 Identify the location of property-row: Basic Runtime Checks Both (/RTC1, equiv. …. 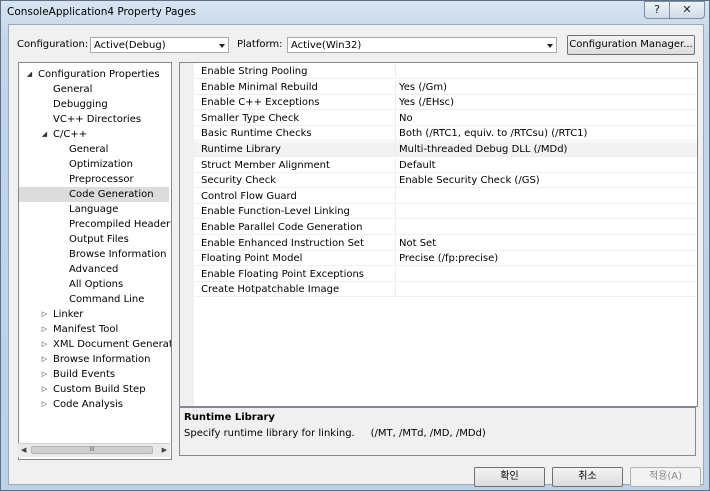
(438, 134).